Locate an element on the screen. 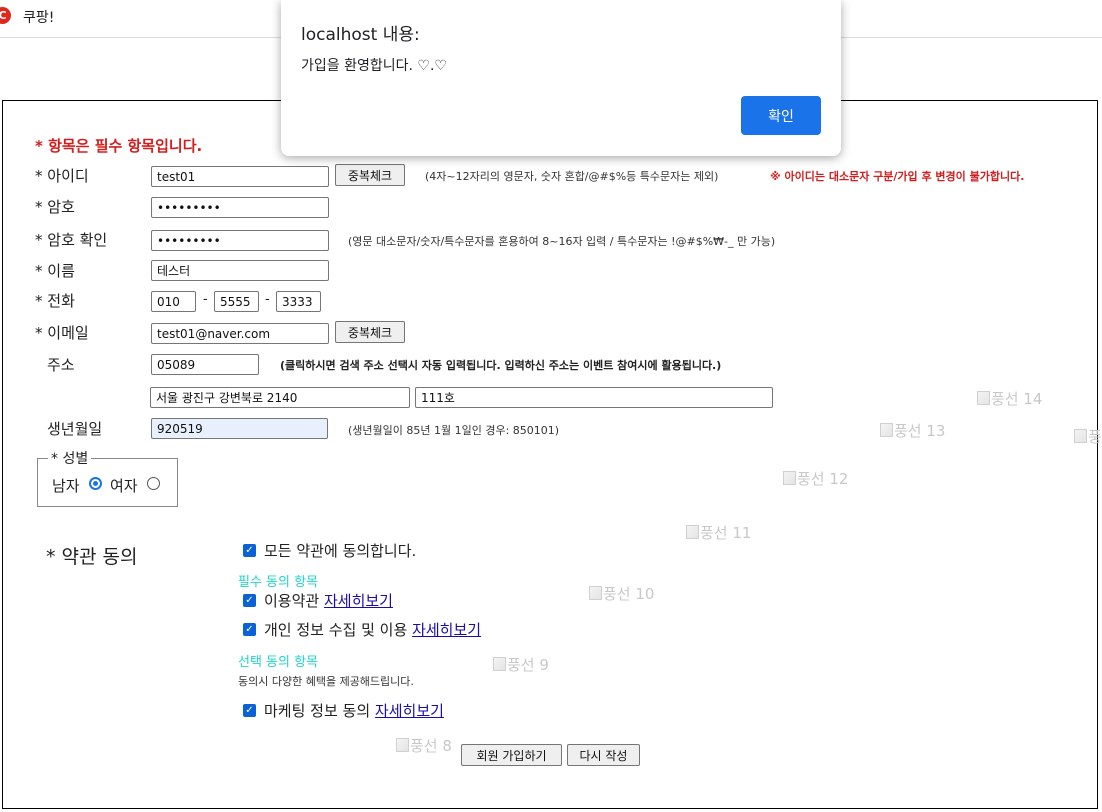 Image resolution: width=1102 pixels, height=812 pixels. email-label: * 이메일 is located at coordinates (62, 333).